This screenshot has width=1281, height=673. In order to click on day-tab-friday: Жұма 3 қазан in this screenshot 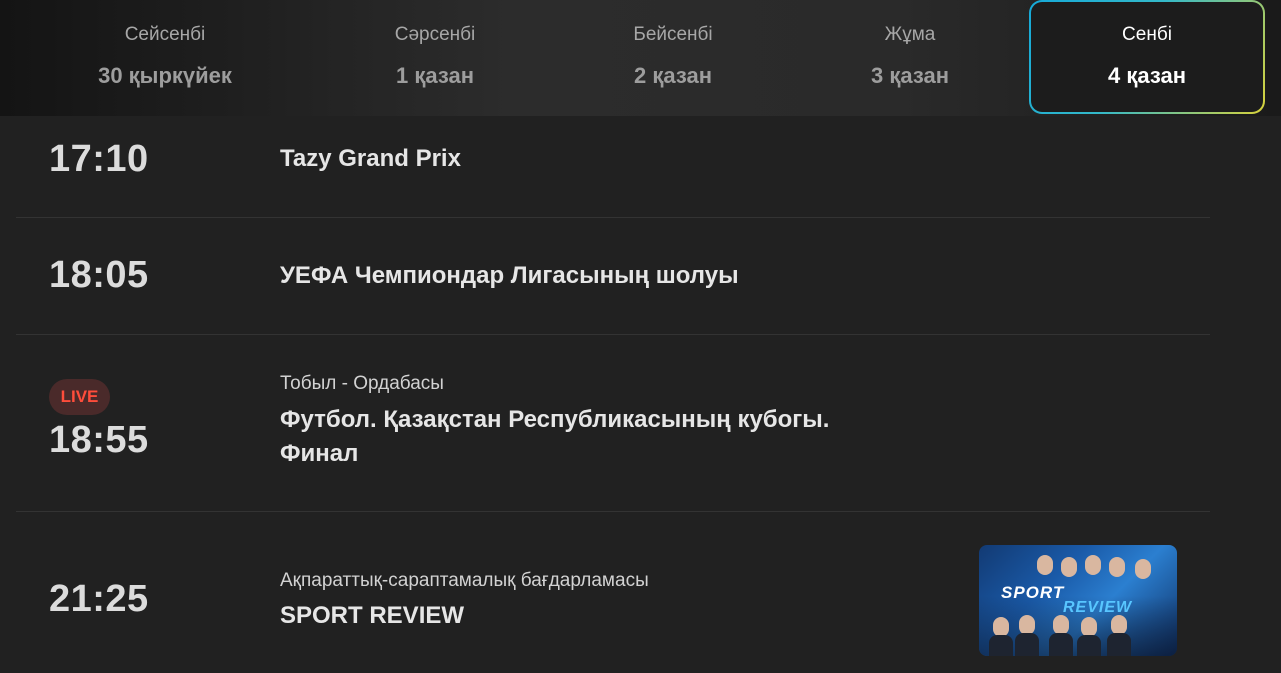, I will do `click(910, 58)`.